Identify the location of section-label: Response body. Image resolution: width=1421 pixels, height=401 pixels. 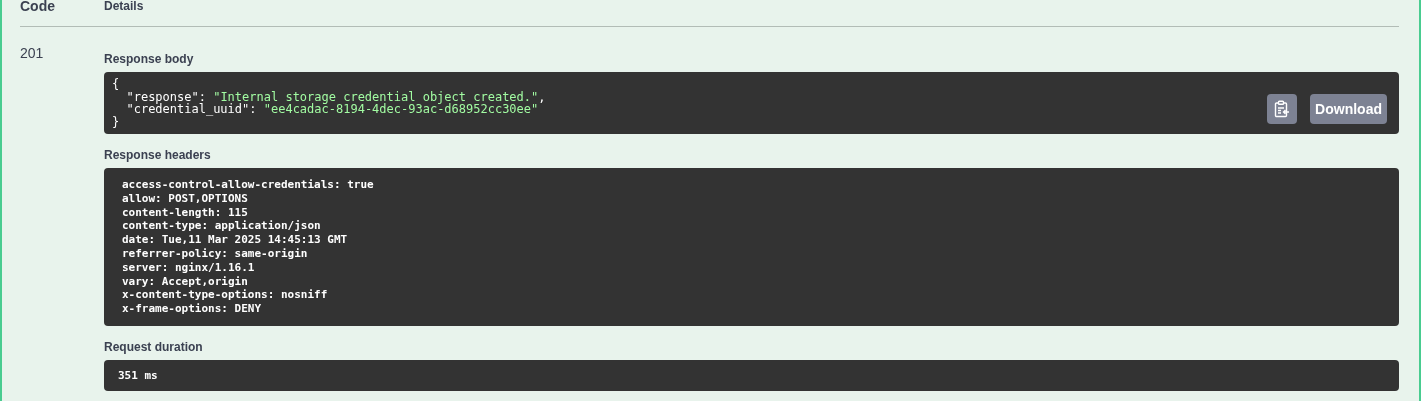
(149, 59).